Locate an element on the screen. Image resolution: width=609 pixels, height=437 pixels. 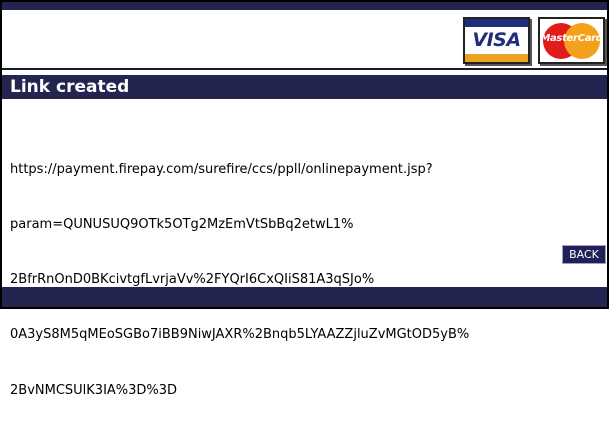
title-bar: Link created is located at coordinates (304, 87).